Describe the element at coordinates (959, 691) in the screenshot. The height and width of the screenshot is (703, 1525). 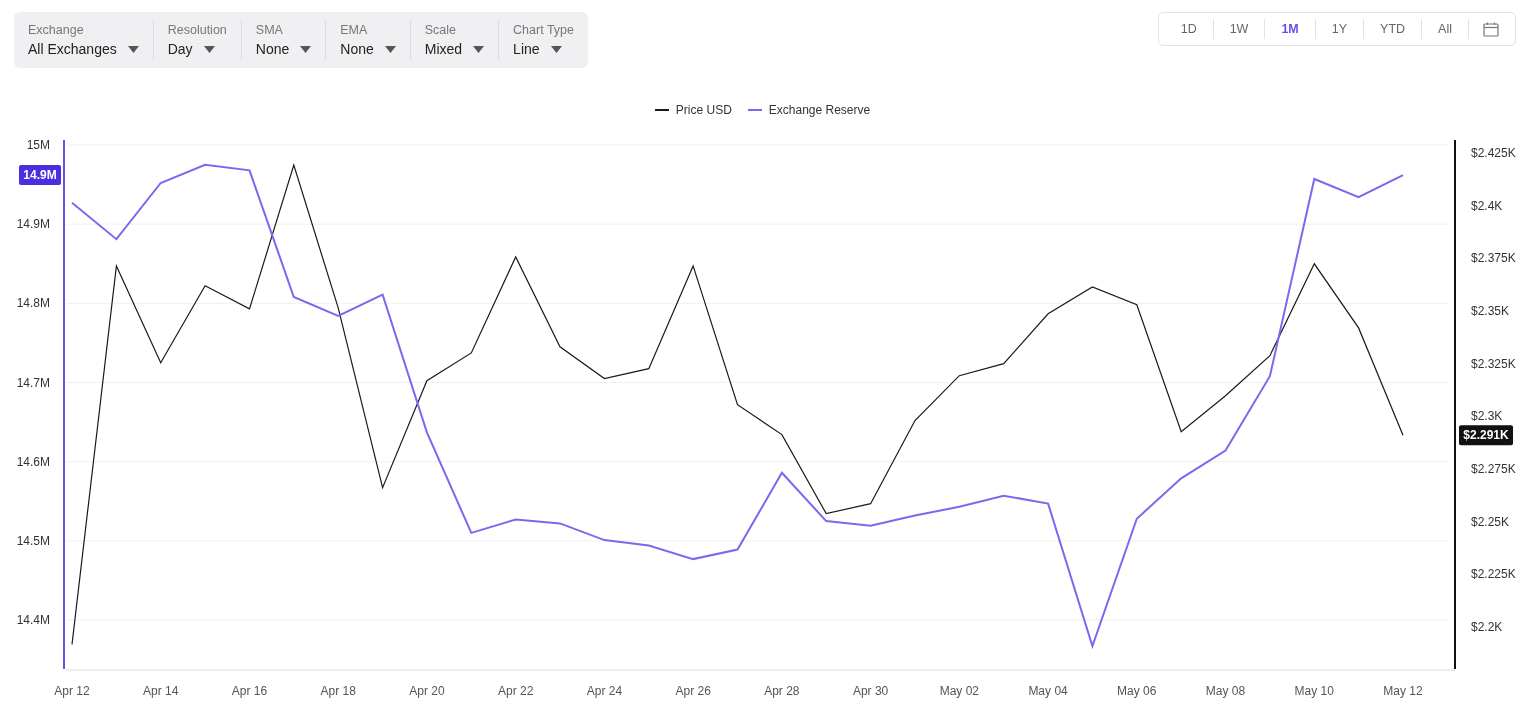
I see `axis-label: May 02` at that location.